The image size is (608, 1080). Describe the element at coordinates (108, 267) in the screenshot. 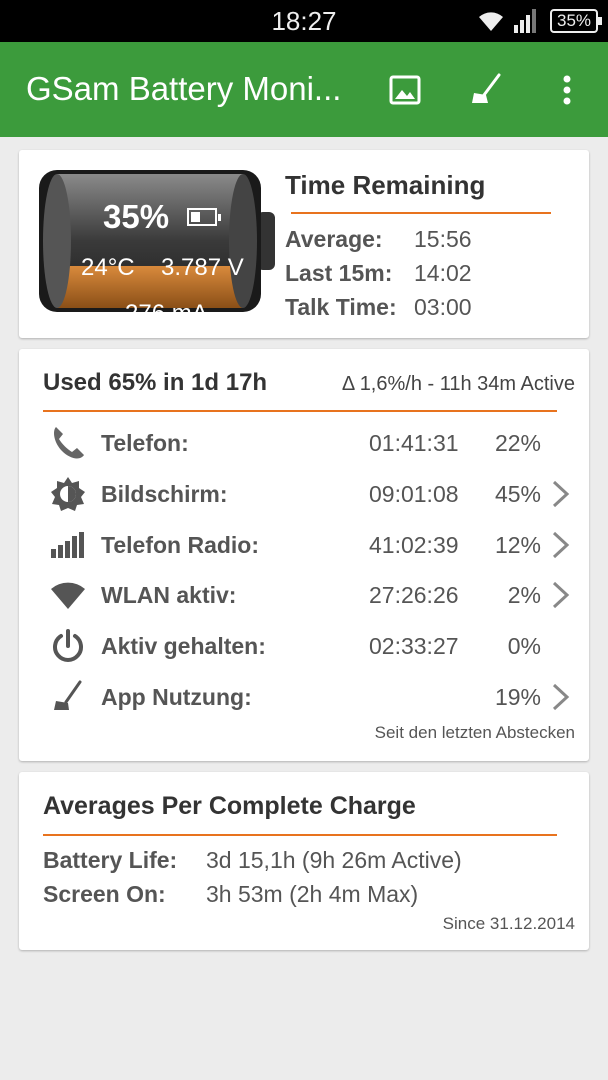

I see `battery-temperature: 24°C` at that location.